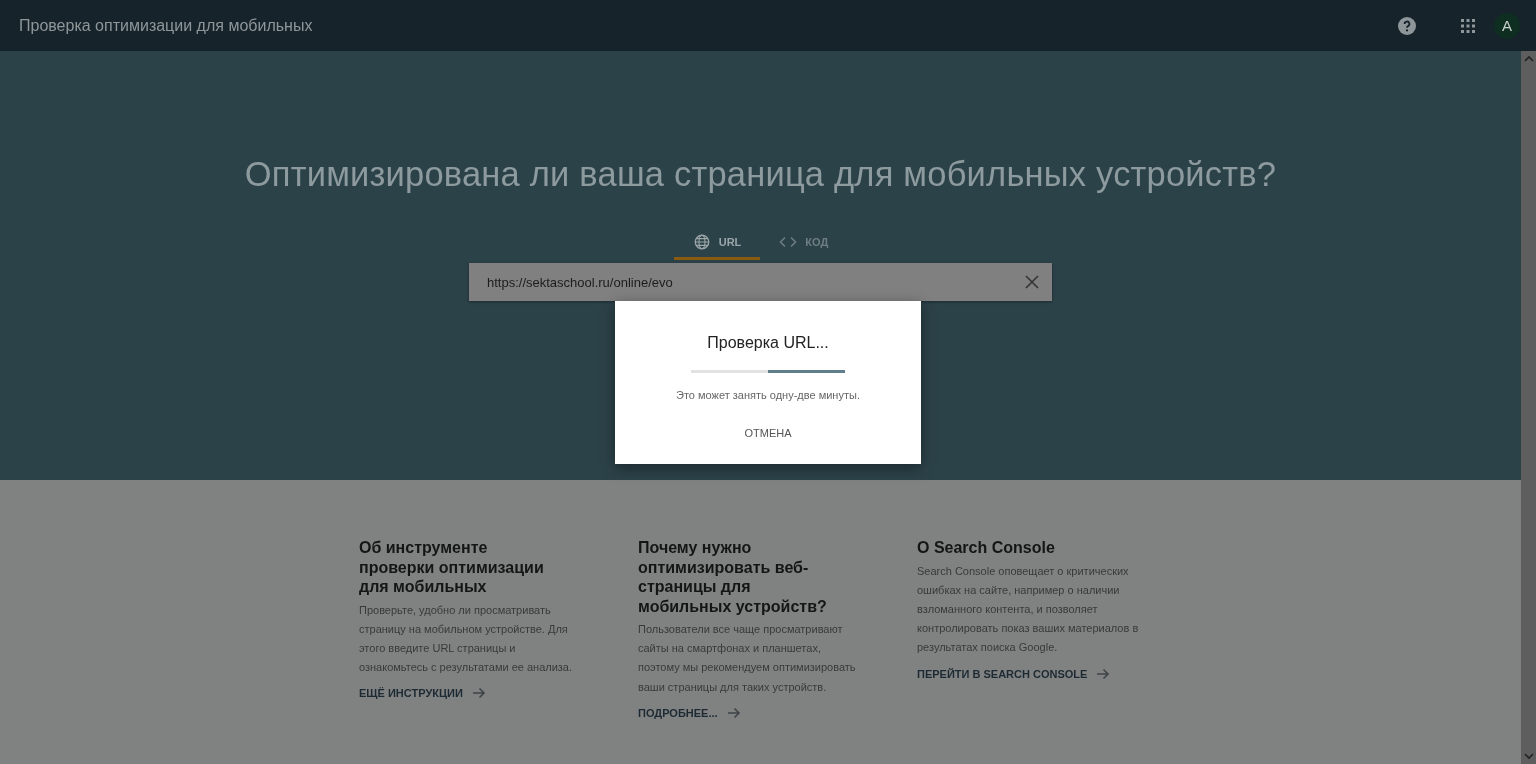  I want to click on help-icon, so click(1407, 25).